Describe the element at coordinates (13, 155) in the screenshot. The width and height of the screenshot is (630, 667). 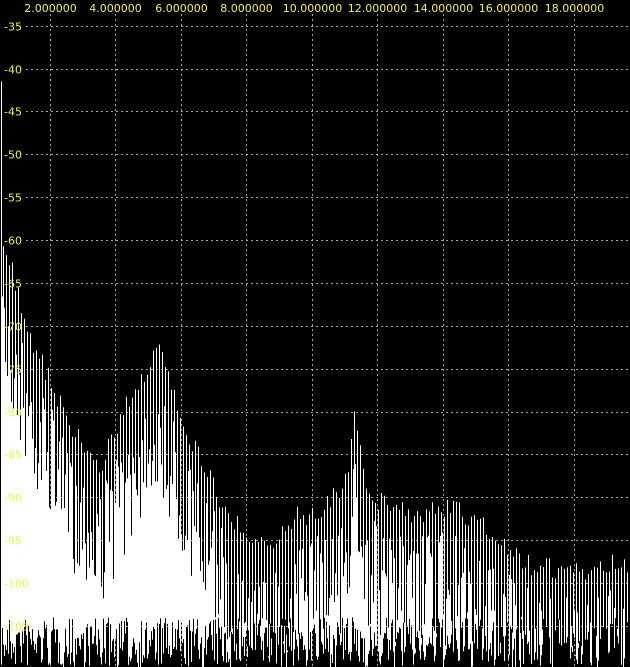
I see `y-tick-label: -50` at that location.